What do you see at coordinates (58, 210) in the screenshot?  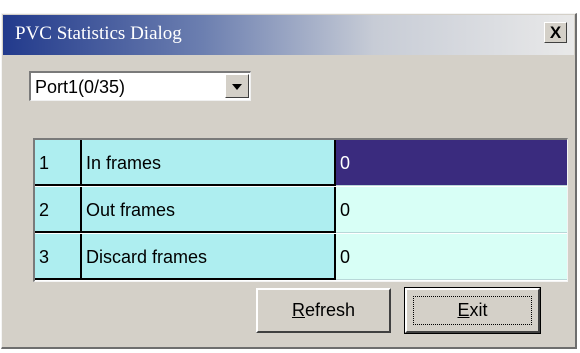 I see `row-index-cell: 2` at bounding box center [58, 210].